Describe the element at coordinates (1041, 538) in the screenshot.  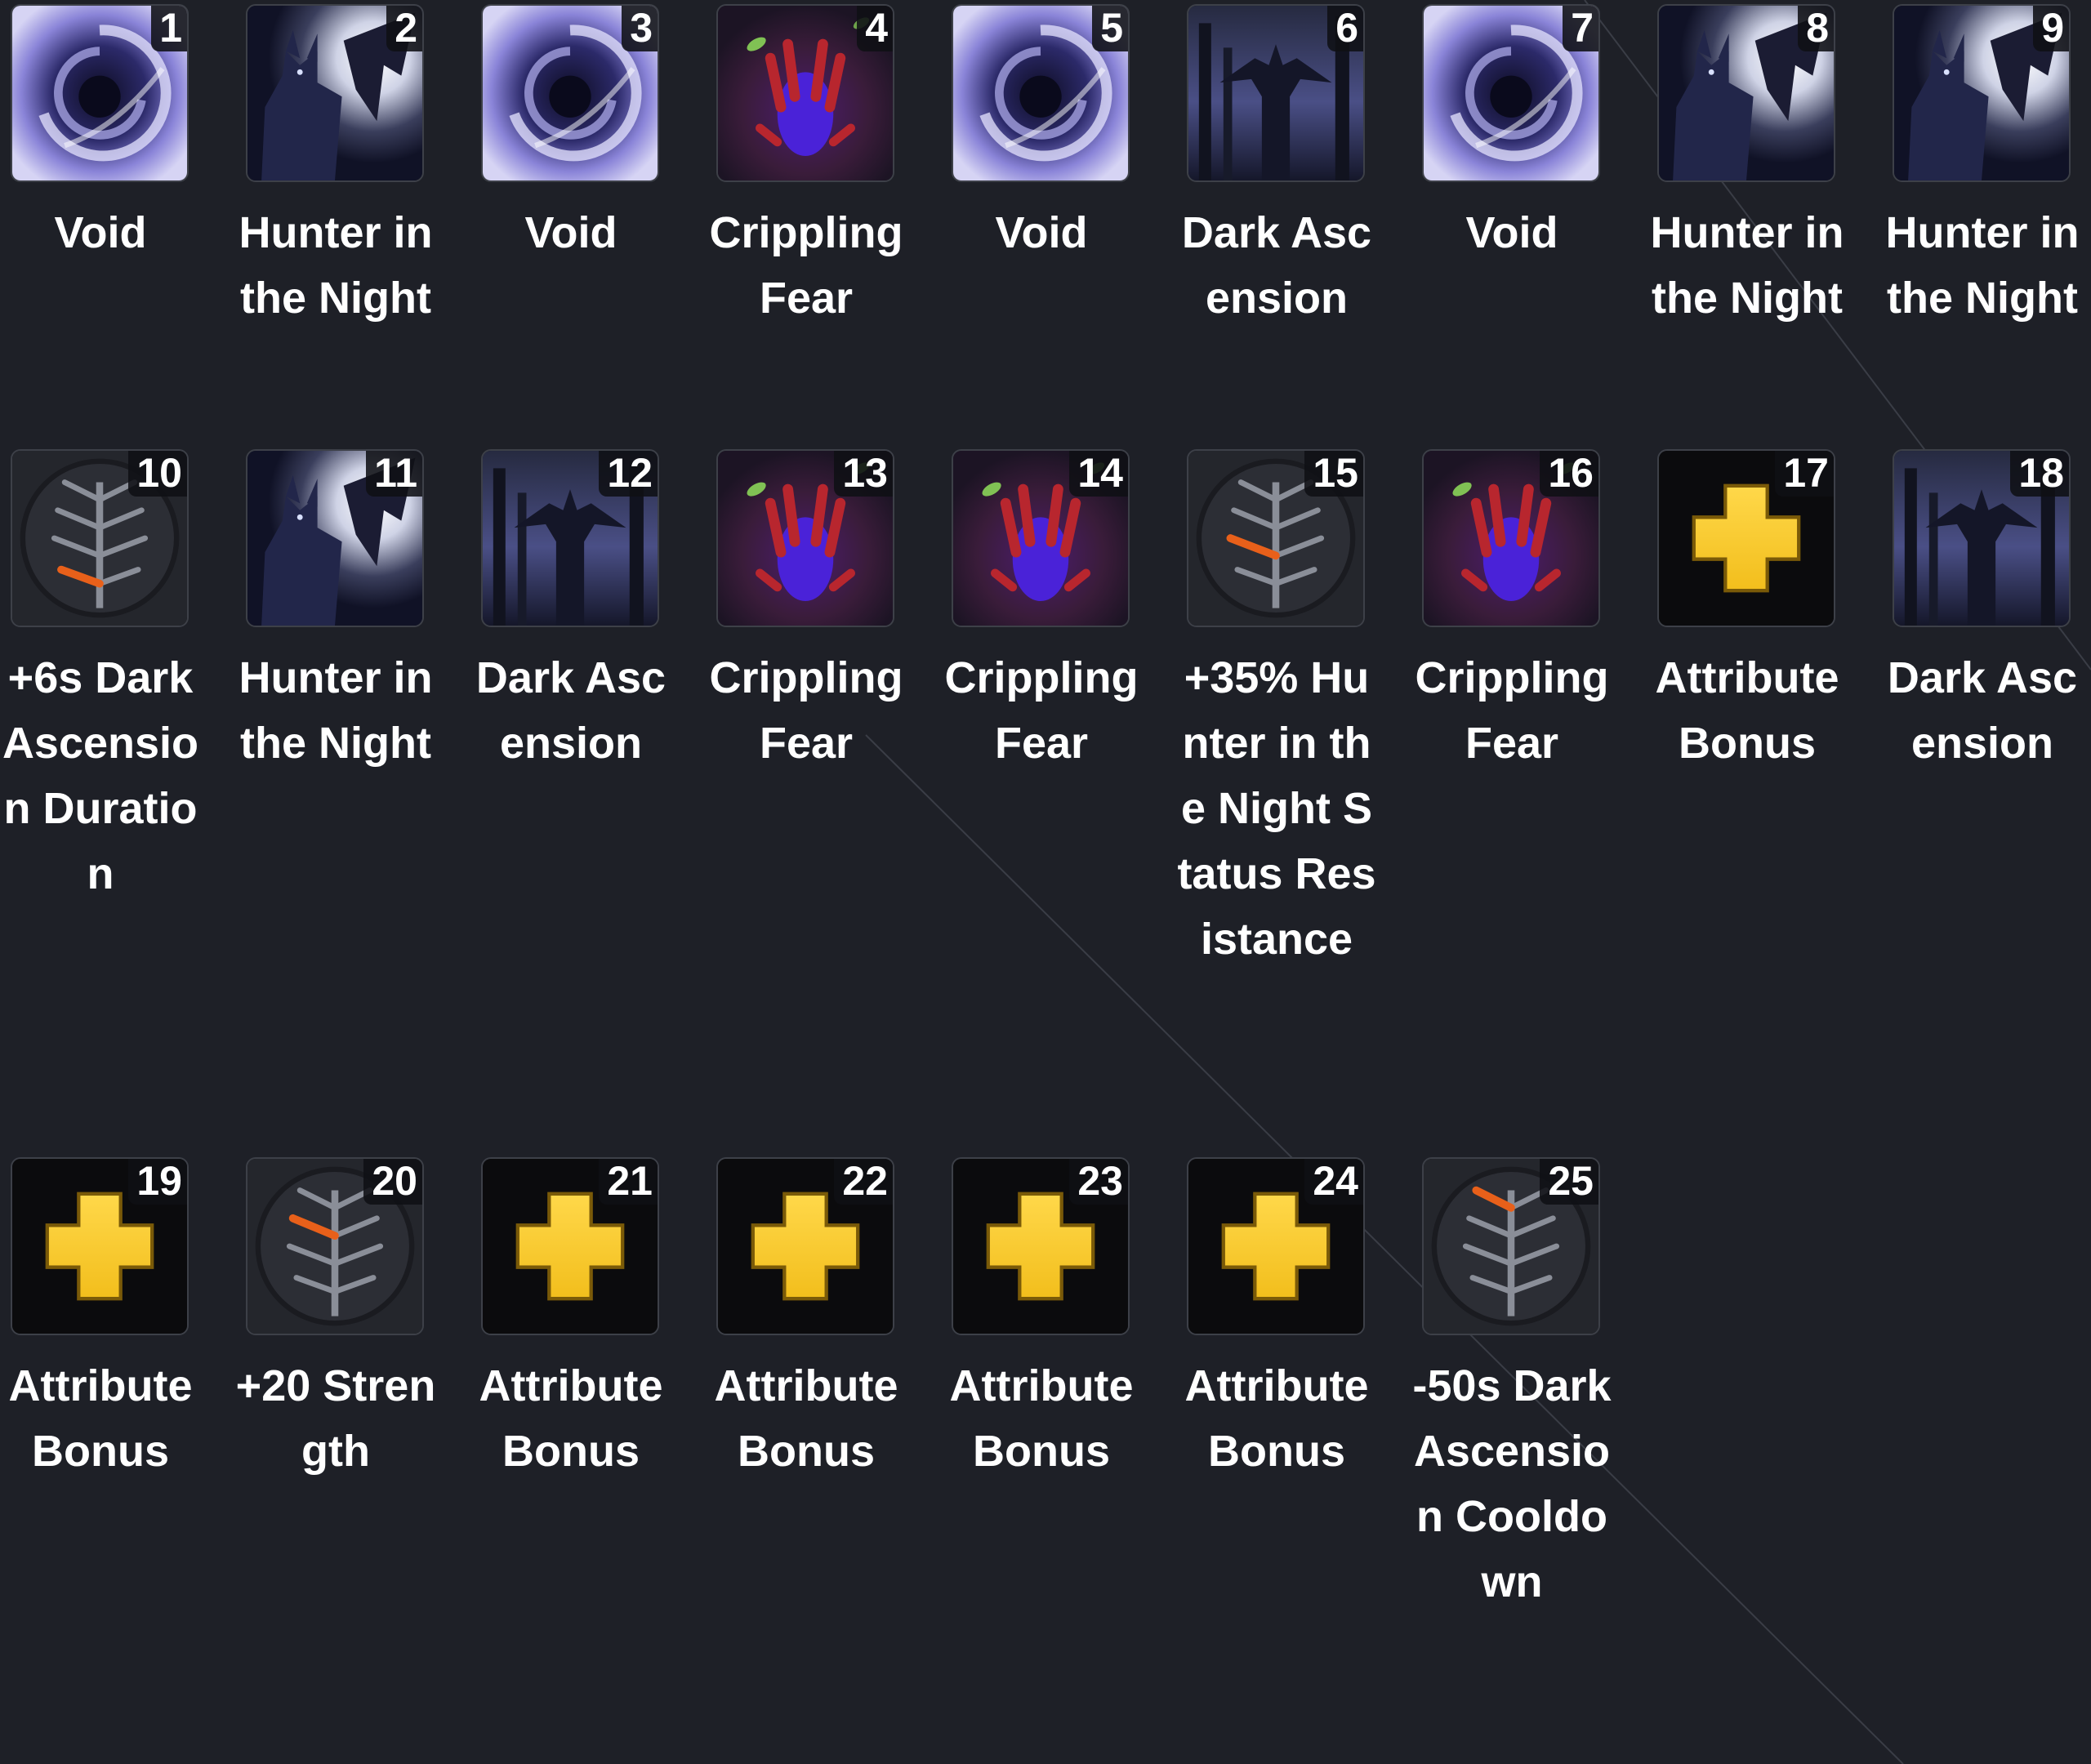
I see `crippling-fear-icon: 14` at that location.